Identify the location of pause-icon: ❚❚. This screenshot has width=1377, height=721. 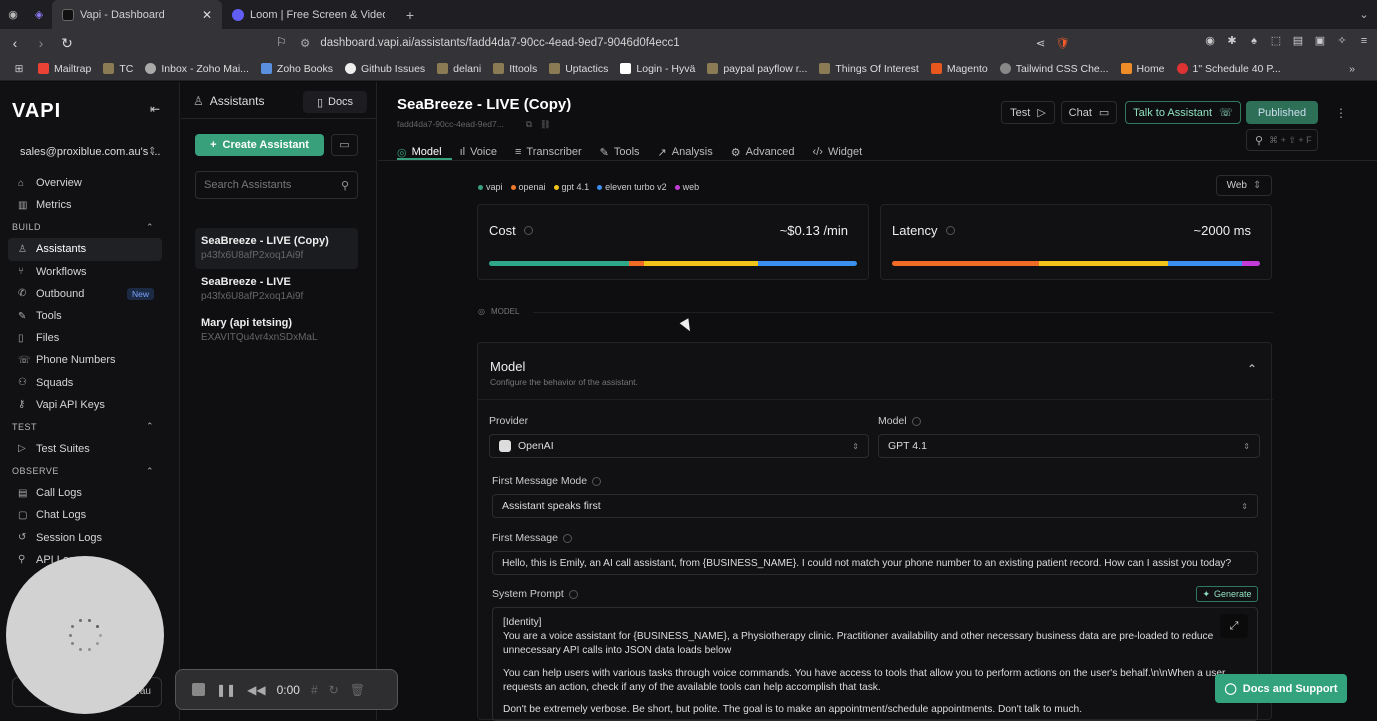
(226, 690).